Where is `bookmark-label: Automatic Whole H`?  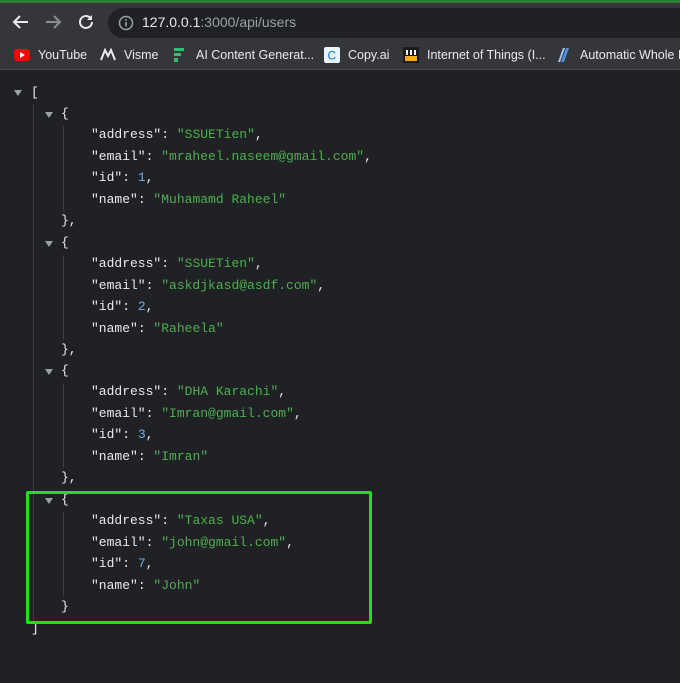 bookmark-label: Automatic Whole H is located at coordinates (630, 55).